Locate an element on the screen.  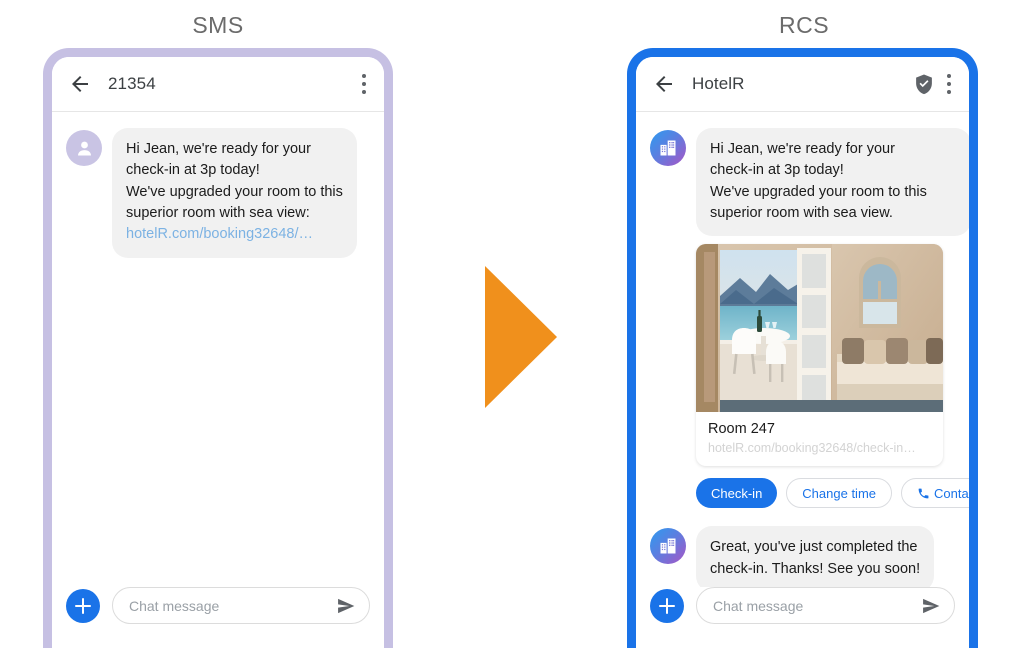
action-chip-check-in: Check-in is located at coordinates (737, 493).